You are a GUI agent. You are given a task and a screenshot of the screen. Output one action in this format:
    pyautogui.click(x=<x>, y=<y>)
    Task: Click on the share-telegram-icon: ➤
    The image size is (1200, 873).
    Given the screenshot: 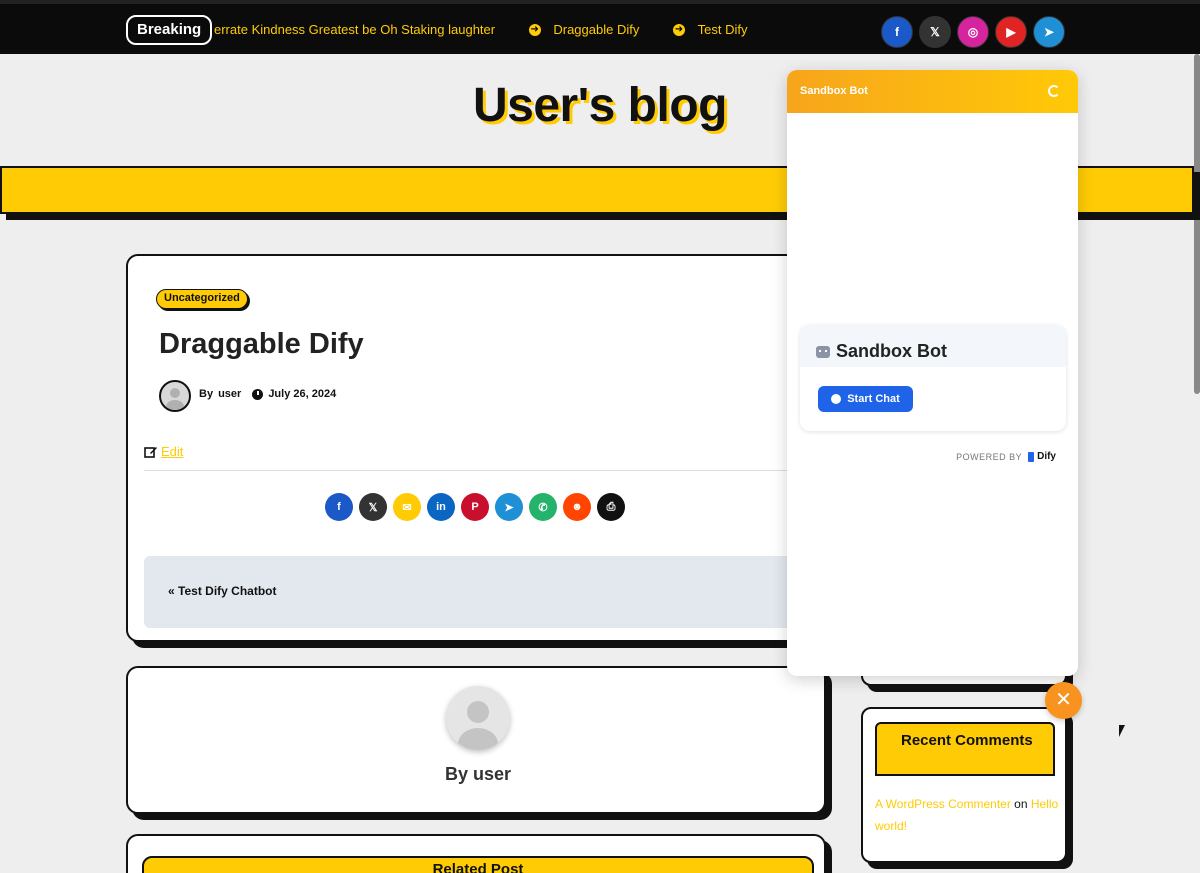 What is the action you would take?
    pyautogui.click(x=509, y=507)
    